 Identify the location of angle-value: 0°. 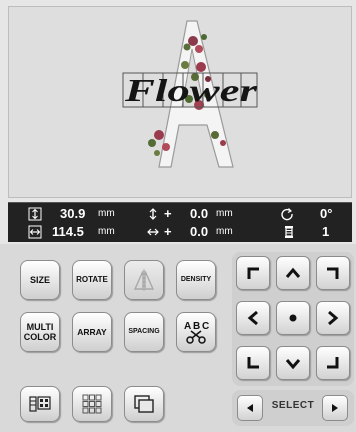
(326, 213).